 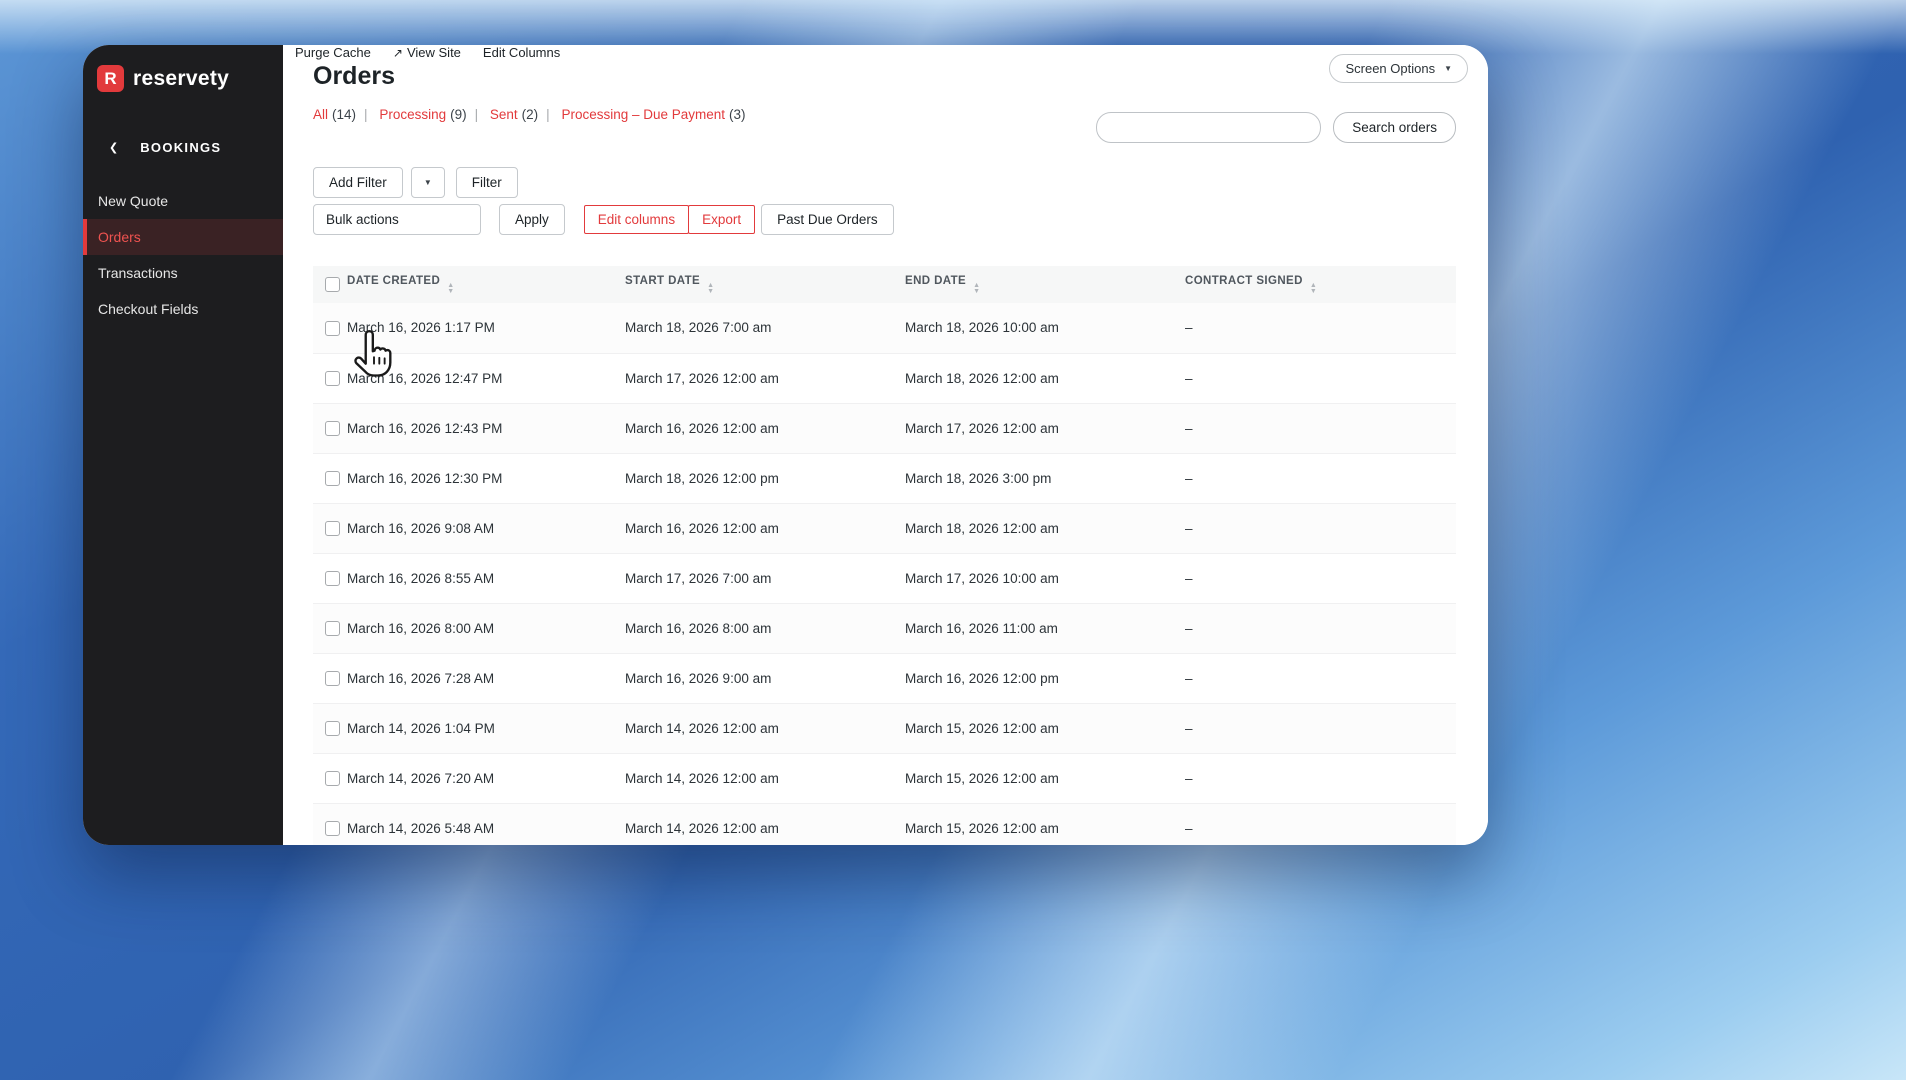 I want to click on cell-start-date: March 17, 2026 12:00 am, so click(x=702, y=378).